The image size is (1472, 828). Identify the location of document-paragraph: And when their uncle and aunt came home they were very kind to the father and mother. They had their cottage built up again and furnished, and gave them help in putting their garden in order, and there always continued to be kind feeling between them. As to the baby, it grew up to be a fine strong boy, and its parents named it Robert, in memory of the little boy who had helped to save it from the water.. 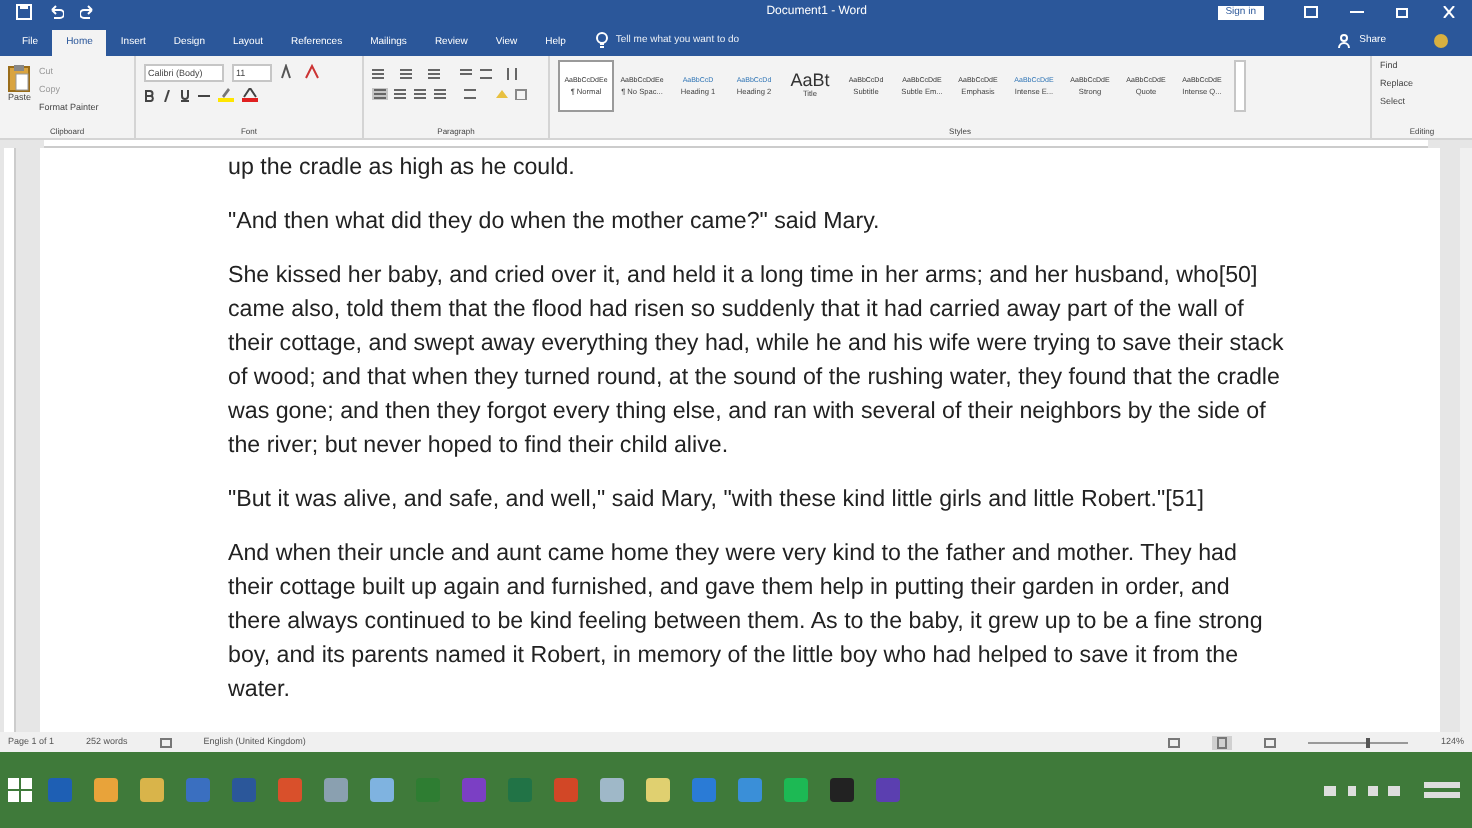
(746, 622).